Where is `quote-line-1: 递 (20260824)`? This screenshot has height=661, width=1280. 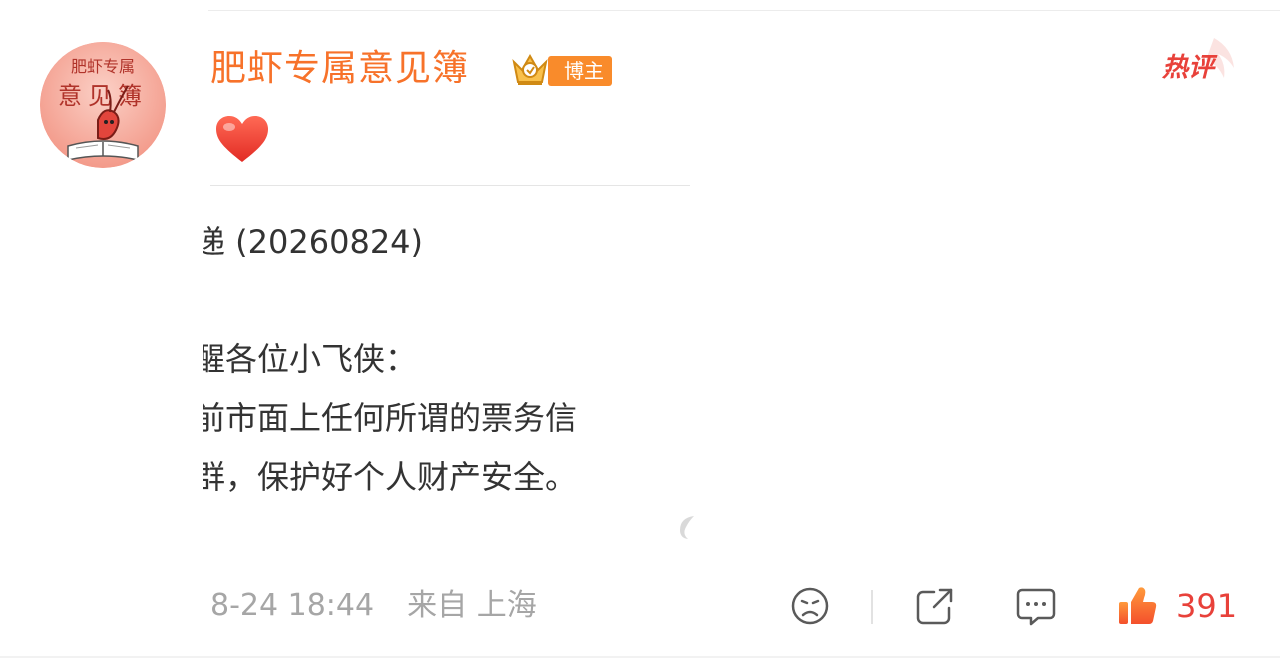 quote-line-1: 递 (20260824) is located at coordinates (313, 242).